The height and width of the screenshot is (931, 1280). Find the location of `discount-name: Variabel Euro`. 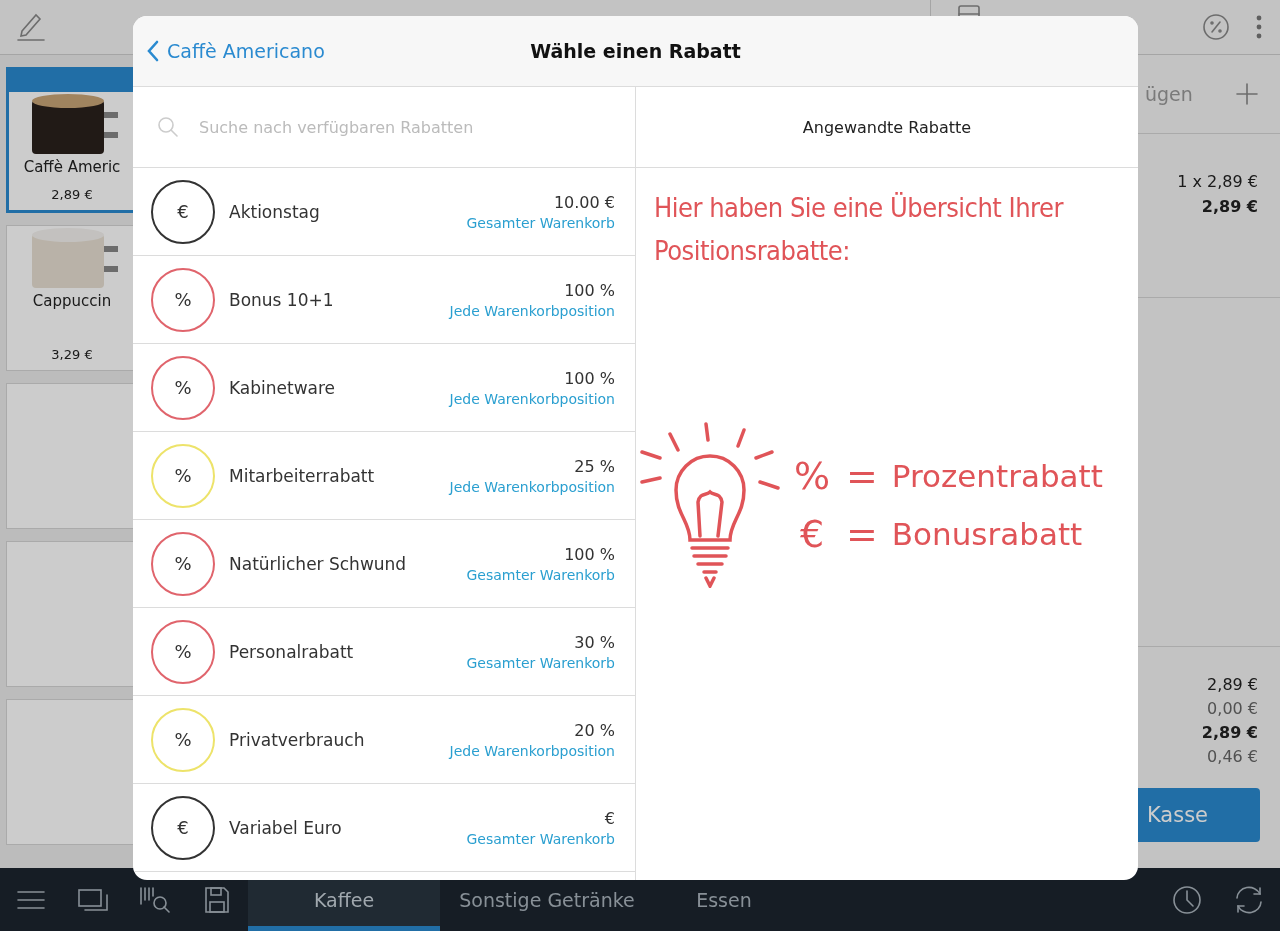

discount-name: Variabel Euro is located at coordinates (285, 827).